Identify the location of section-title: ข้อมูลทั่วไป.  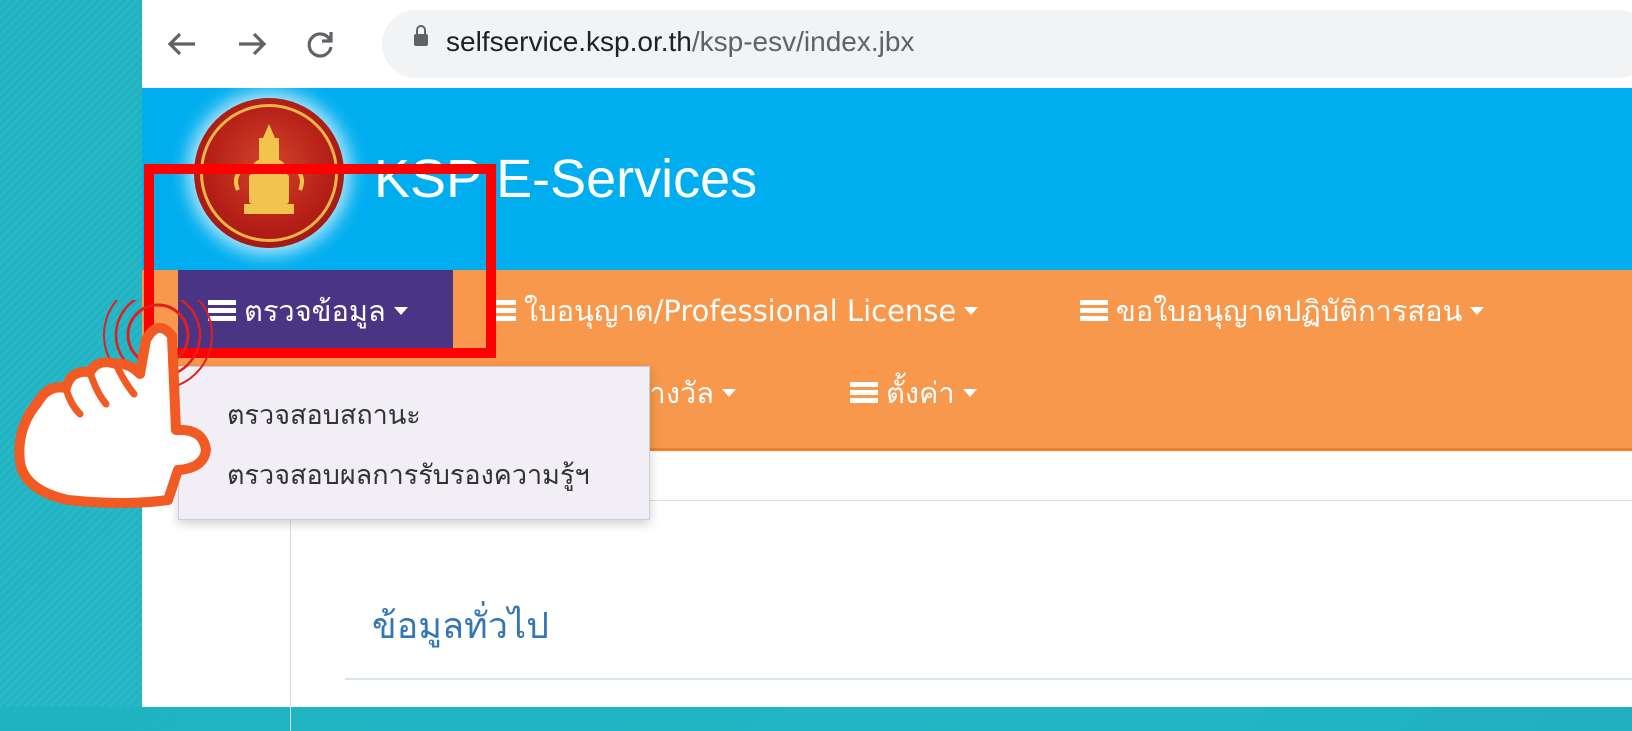
(460, 626).